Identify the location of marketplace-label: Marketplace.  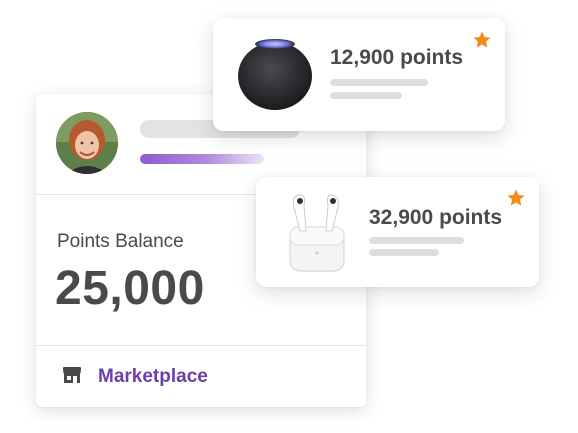
(153, 376).